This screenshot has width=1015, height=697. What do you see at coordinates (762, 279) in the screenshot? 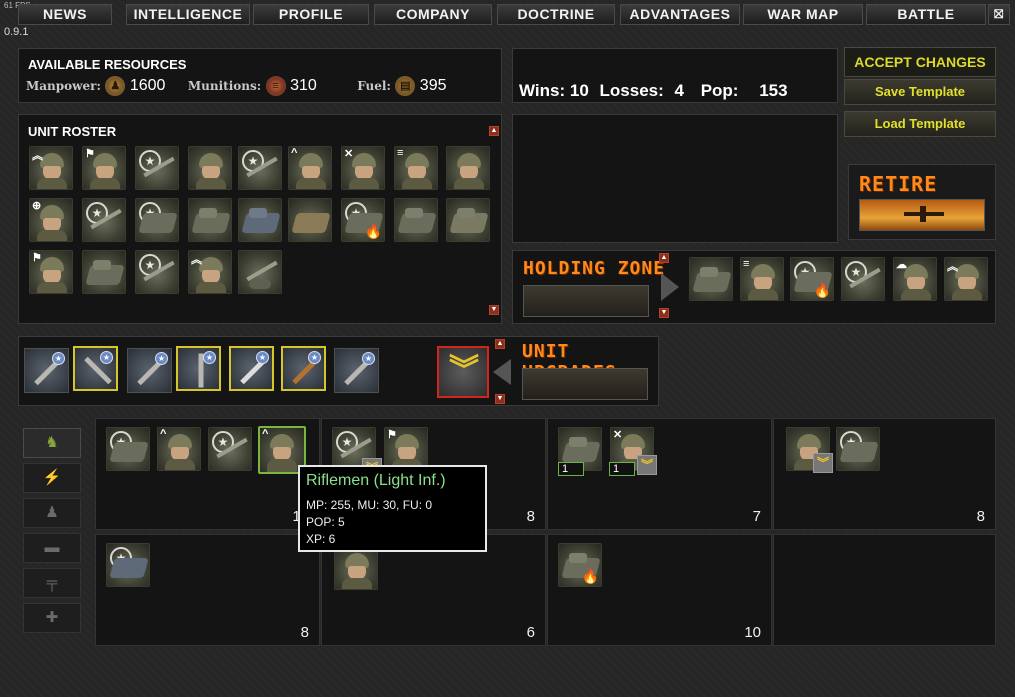
I see `holding-unit: ≡` at bounding box center [762, 279].